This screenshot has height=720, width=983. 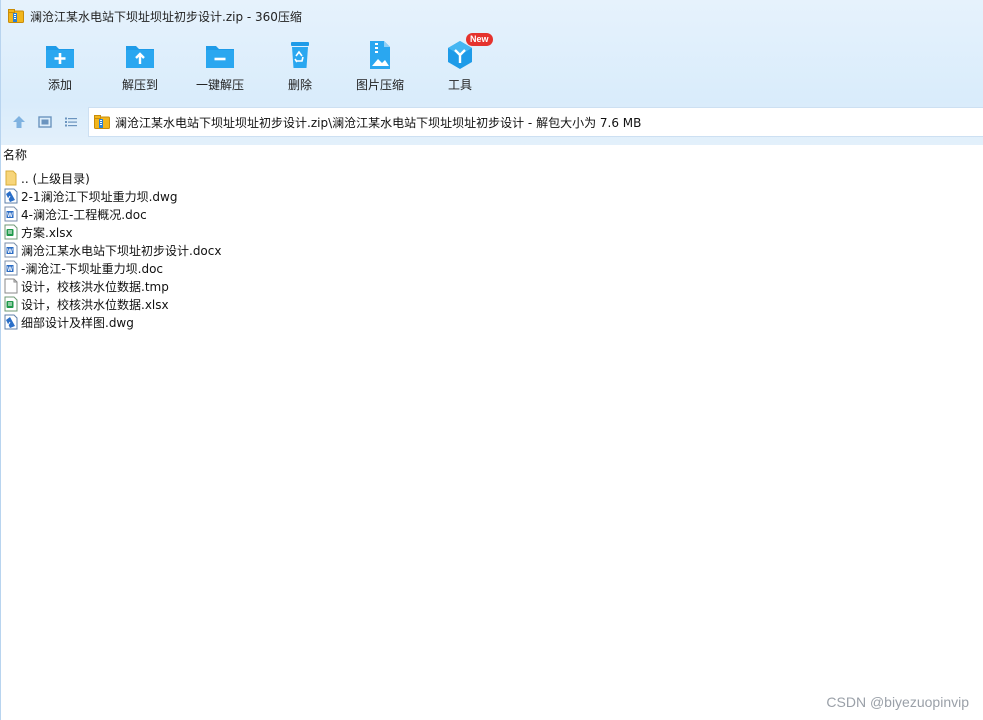 I want to click on file-name: -澜沧江-下坝址重力坝.doc, so click(x=92, y=268).